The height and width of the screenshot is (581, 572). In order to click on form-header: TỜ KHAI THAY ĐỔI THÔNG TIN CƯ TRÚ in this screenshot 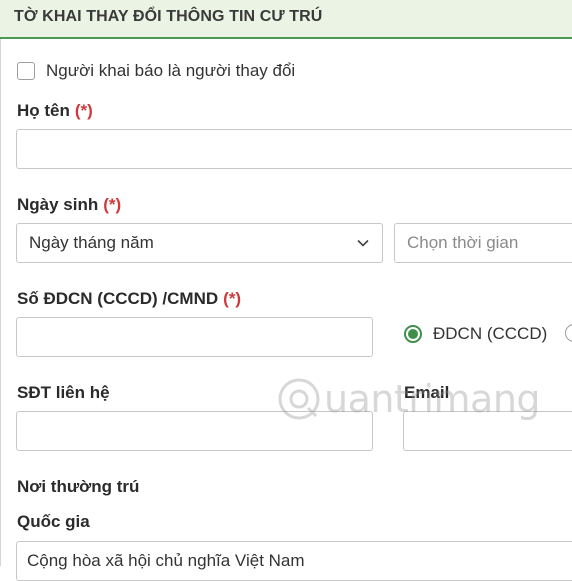, I will do `click(286, 19)`.